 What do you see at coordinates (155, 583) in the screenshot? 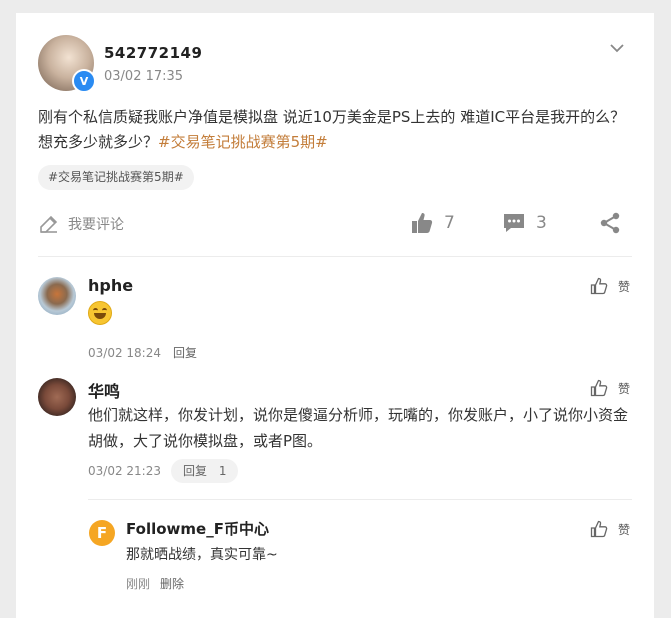
I see `reply-meta: 刚刚 删除` at bounding box center [155, 583].